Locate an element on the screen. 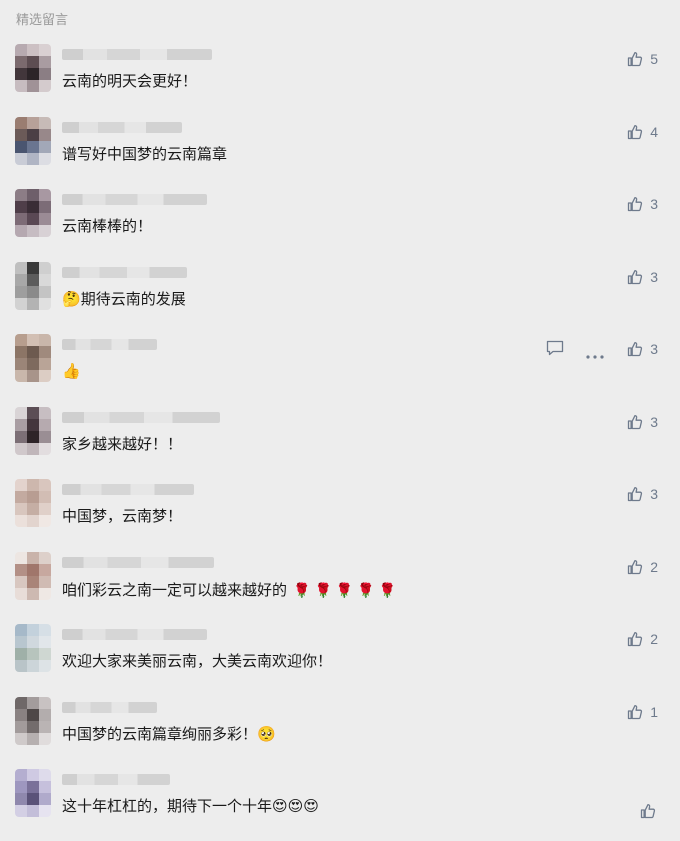  comment-text: 这十年杠杠的，期待下一个十年😍😍😍 is located at coordinates (190, 807).